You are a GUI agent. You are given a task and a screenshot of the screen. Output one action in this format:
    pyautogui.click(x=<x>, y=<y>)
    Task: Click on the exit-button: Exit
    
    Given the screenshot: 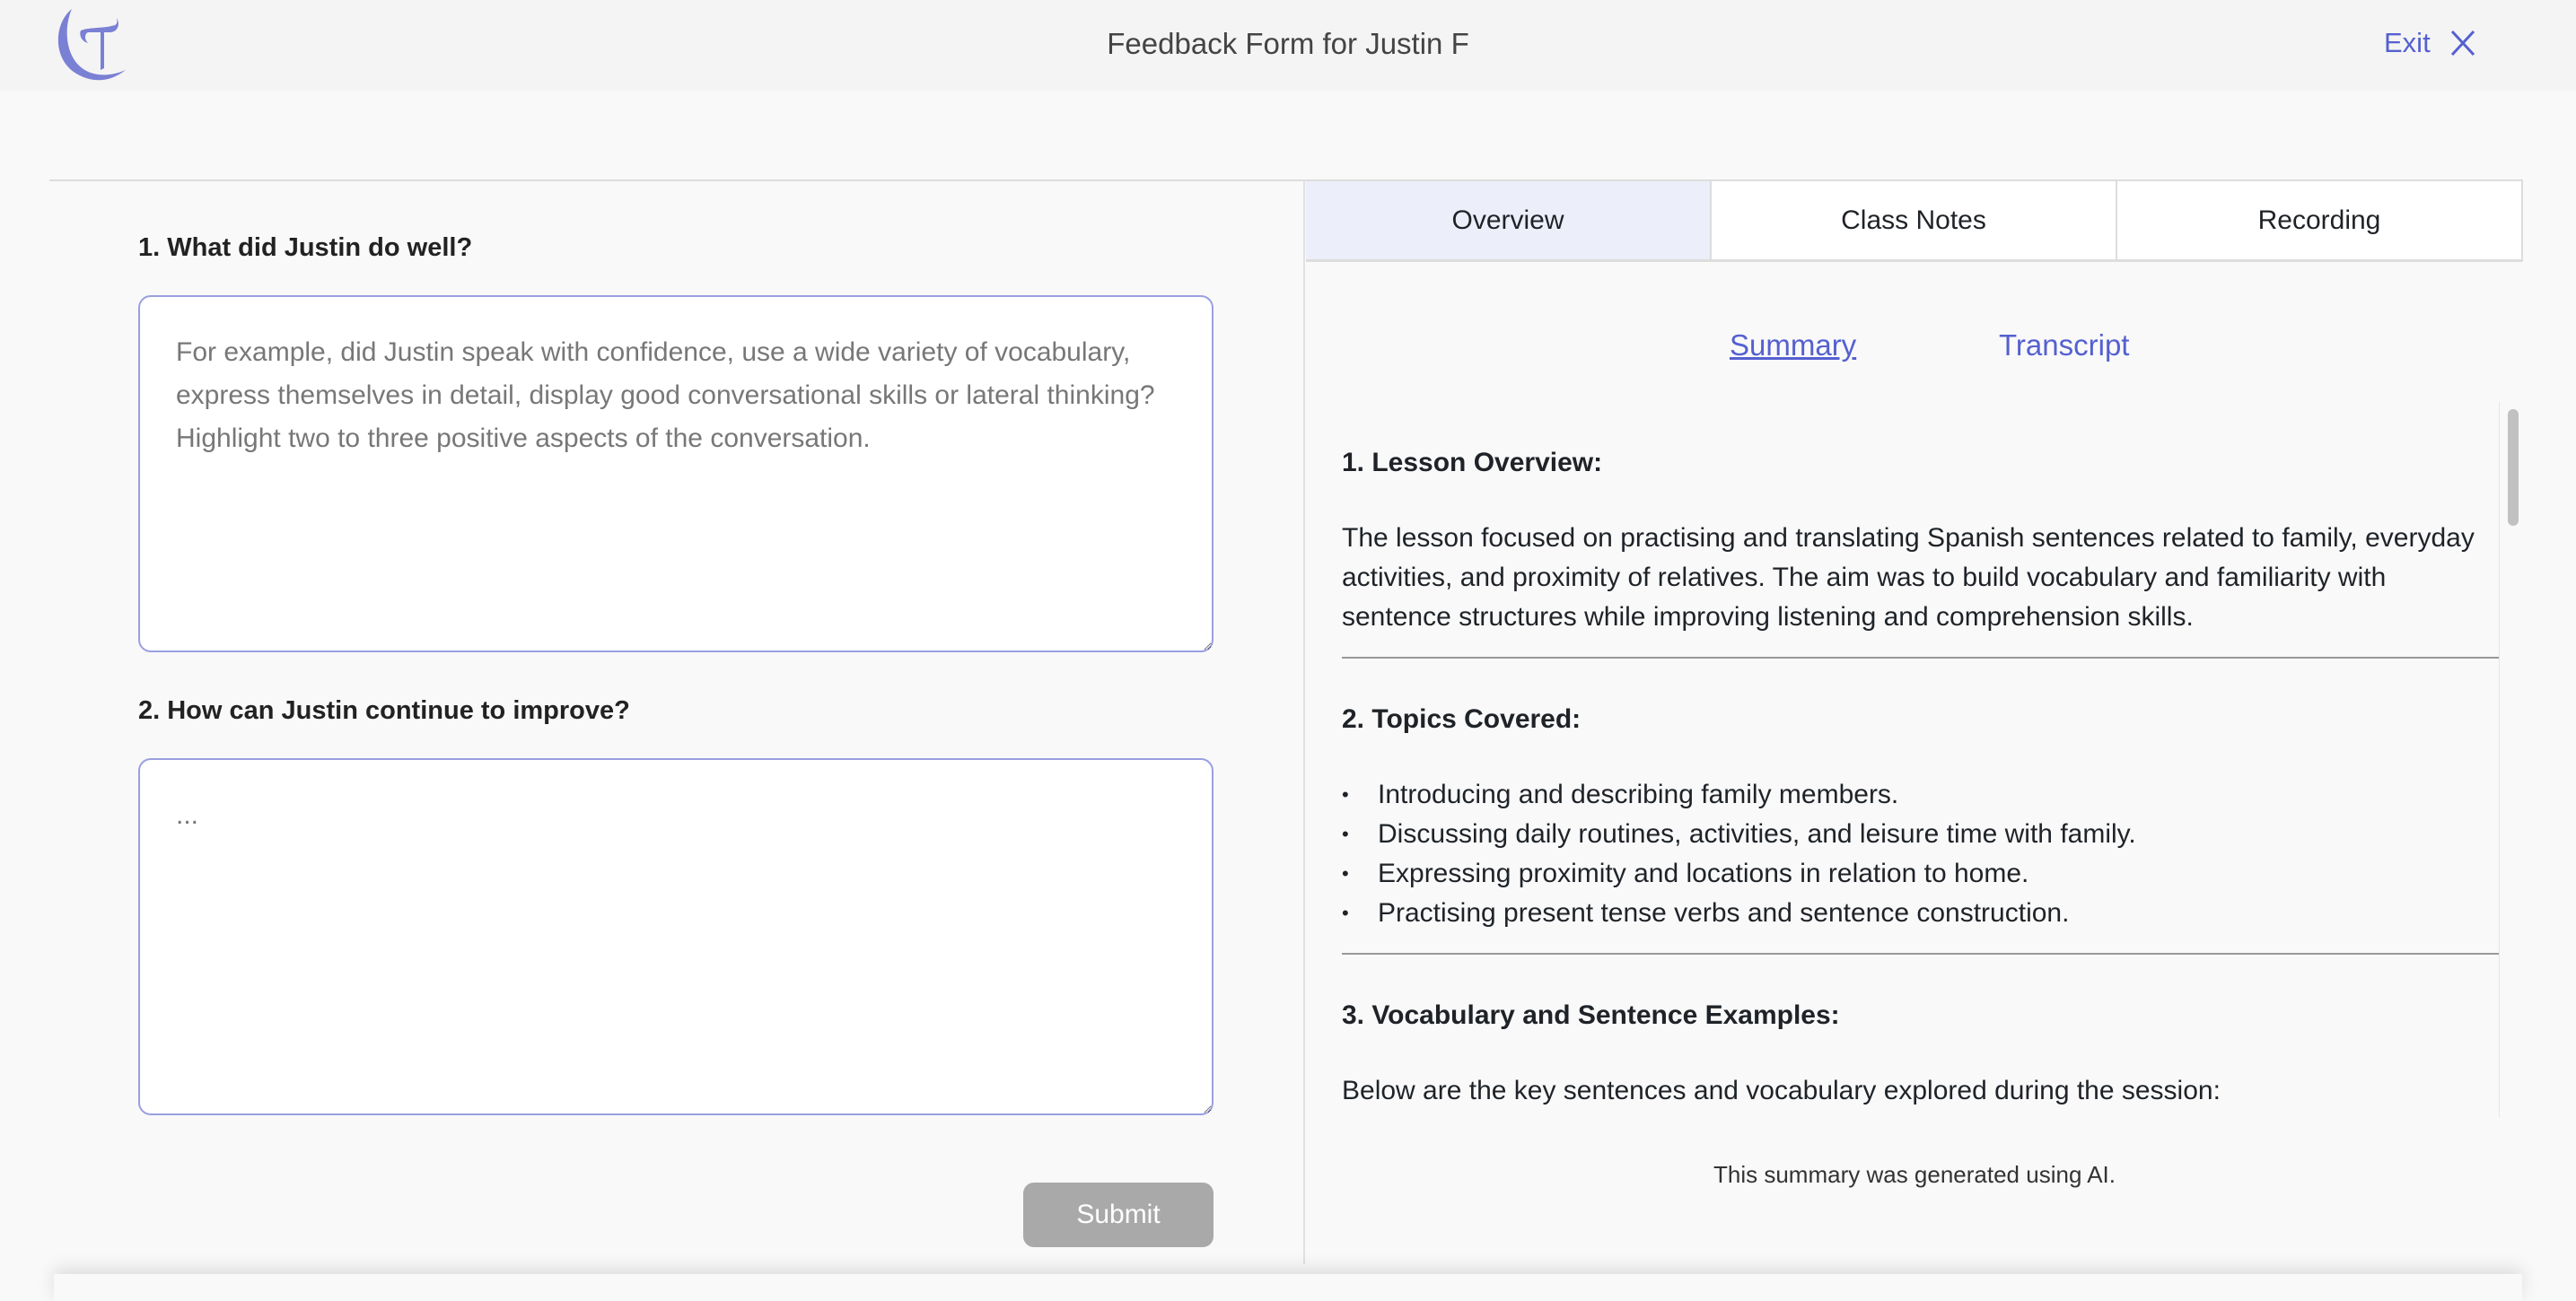 What is the action you would take?
    pyautogui.click(x=2429, y=43)
    